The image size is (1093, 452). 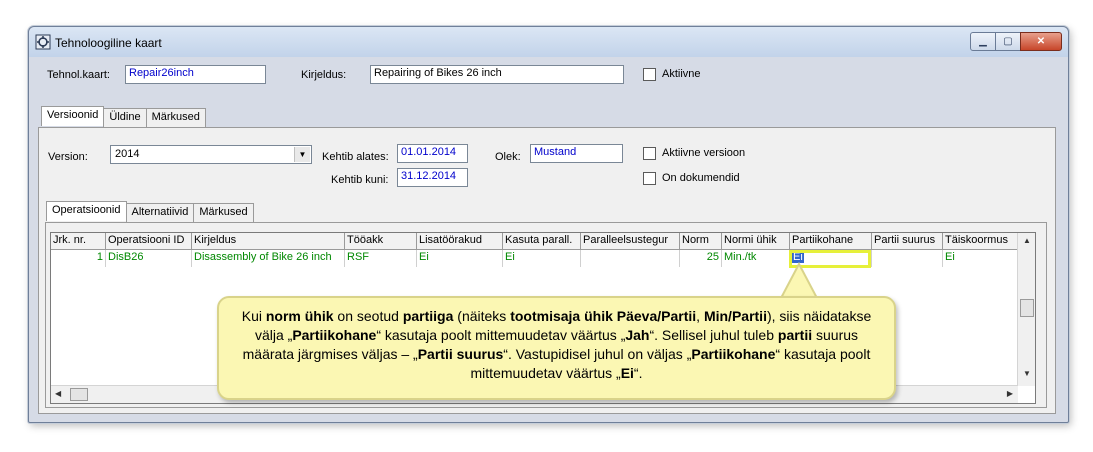 What do you see at coordinates (460, 241) in the screenshot?
I see `col-lisatoorakud: Lisatöörakud` at bounding box center [460, 241].